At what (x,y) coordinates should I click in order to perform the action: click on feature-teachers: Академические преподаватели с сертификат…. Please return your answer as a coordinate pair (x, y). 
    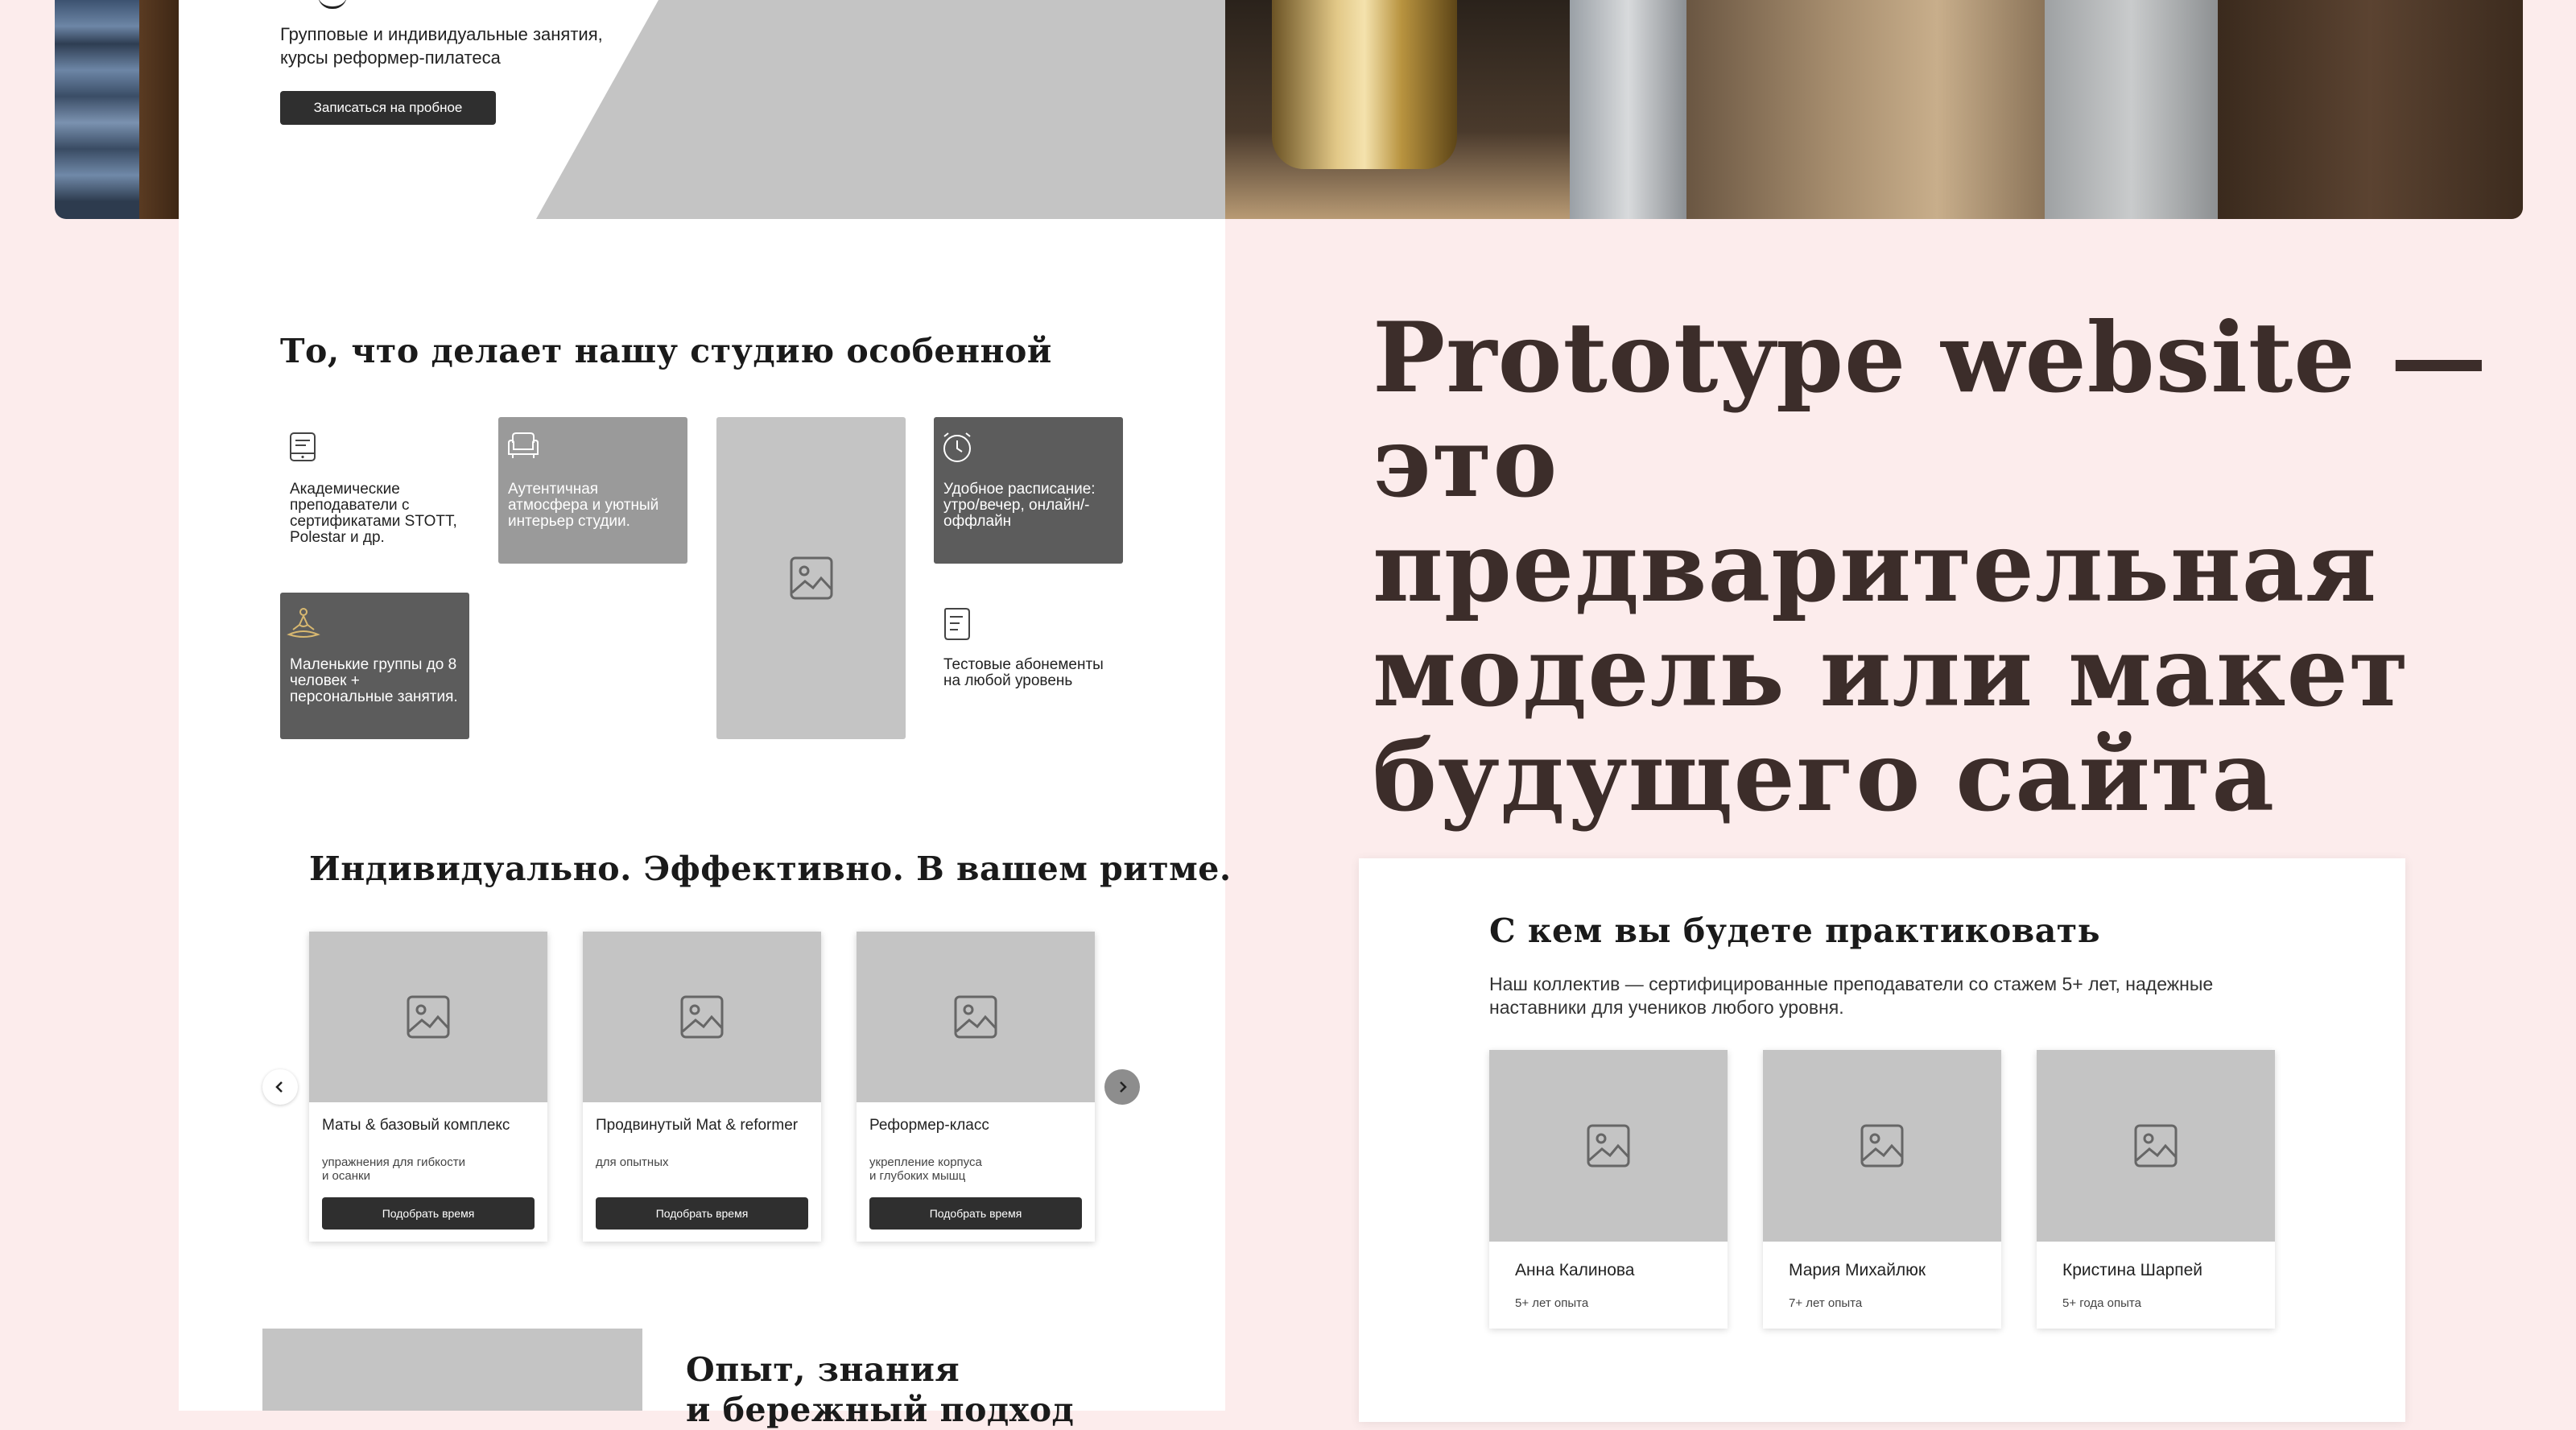
    Looking at the image, I should click on (374, 491).